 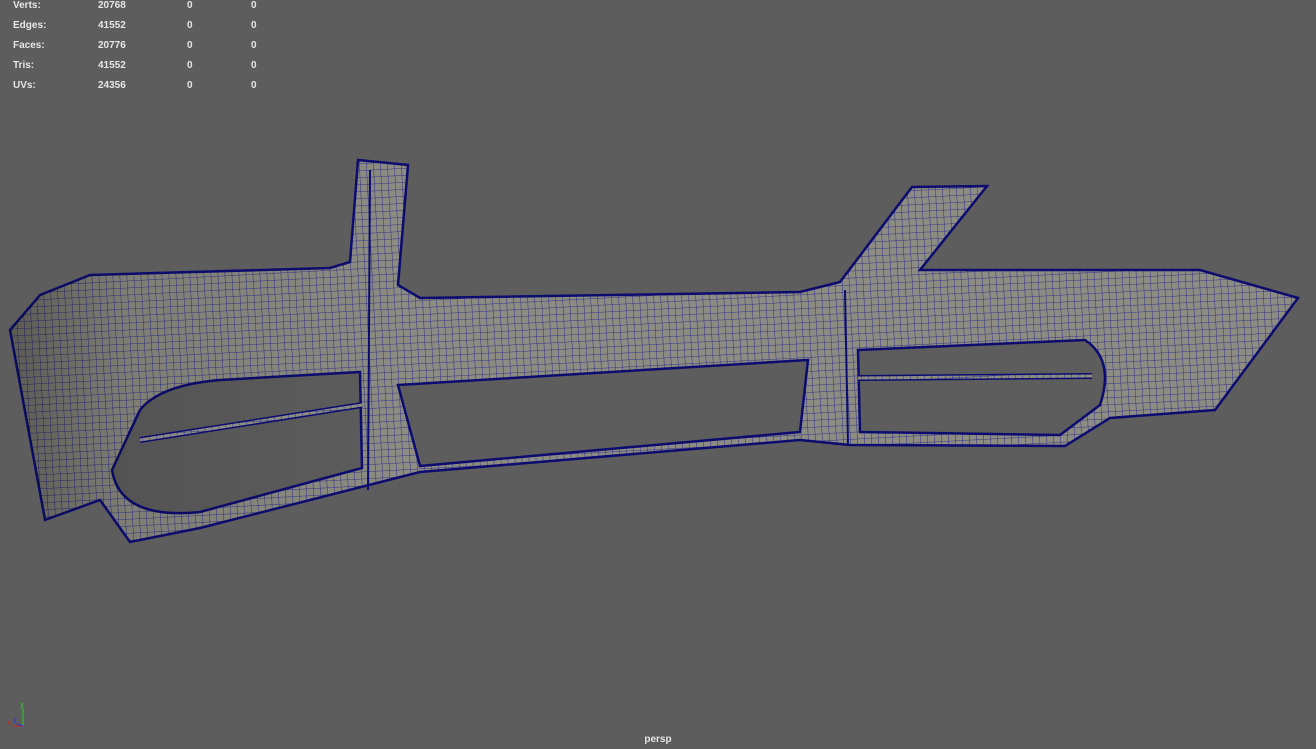 I want to click on stat-row-faces: Faces: 20776 0 0, so click(x=143, y=50).